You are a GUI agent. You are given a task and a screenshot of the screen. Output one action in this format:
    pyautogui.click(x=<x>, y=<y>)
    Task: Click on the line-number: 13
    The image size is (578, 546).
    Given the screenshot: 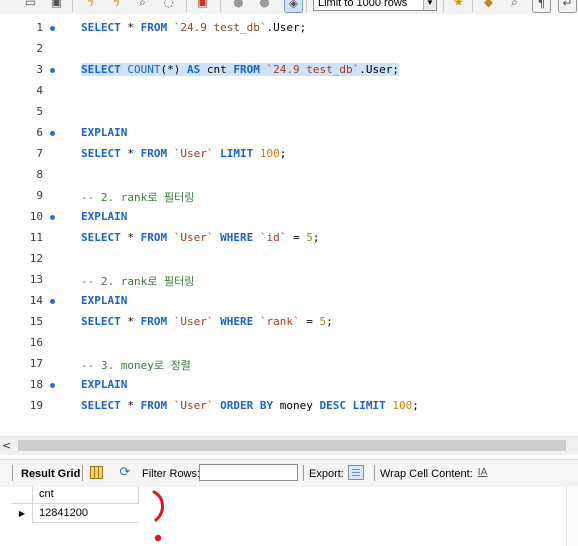 What is the action you would take?
    pyautogui.click(x=36, y=279)
    